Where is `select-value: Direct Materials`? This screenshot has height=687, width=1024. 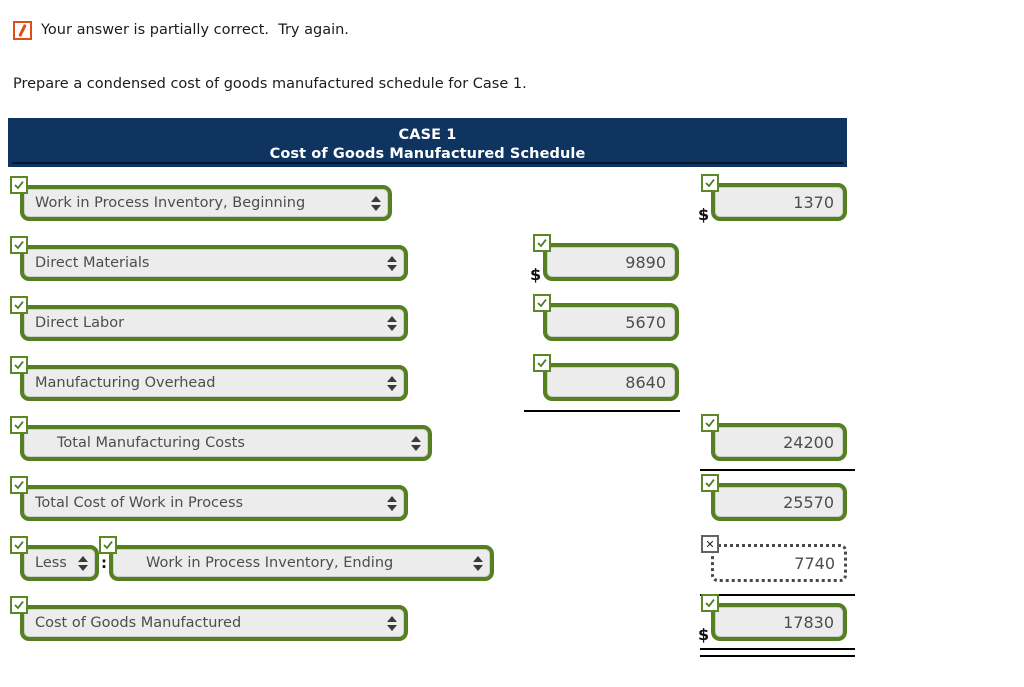 select-value: Direct Materials is located at coordinates (92, 263).